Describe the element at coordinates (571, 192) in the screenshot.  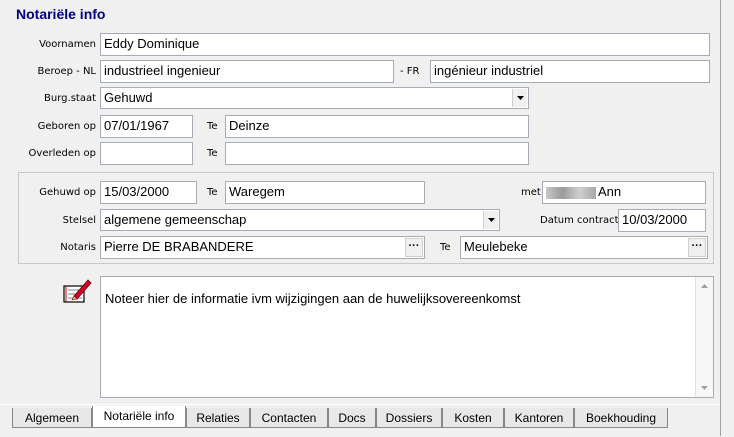
I see `redacted-name` at that location.